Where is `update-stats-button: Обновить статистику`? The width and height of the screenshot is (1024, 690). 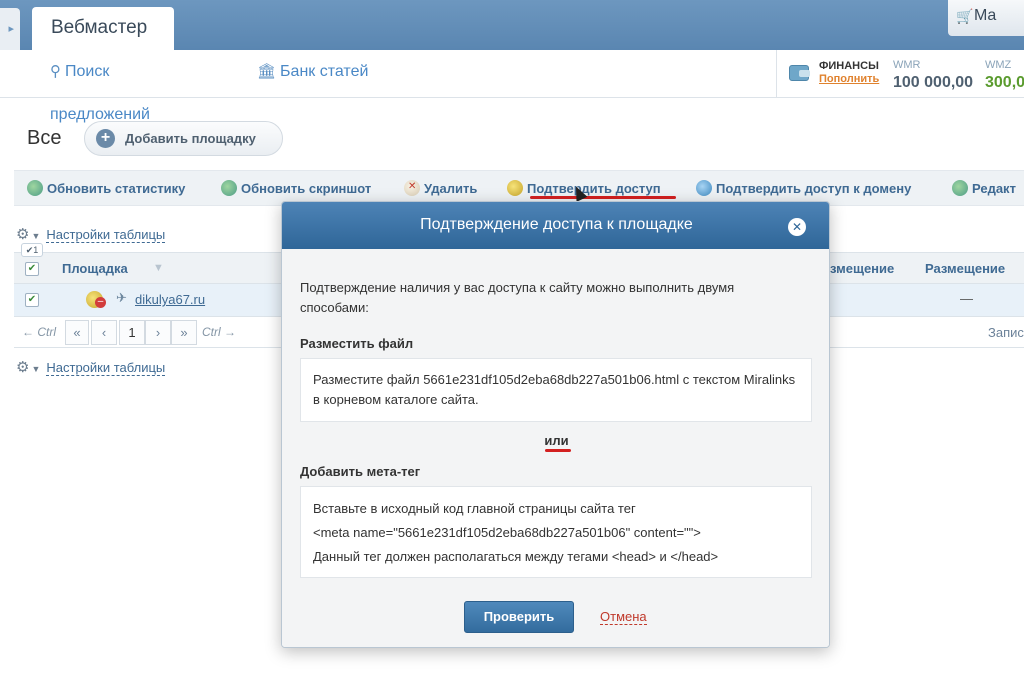 update-stats-button: Обновить статистику is located at coordinates (106, 188).